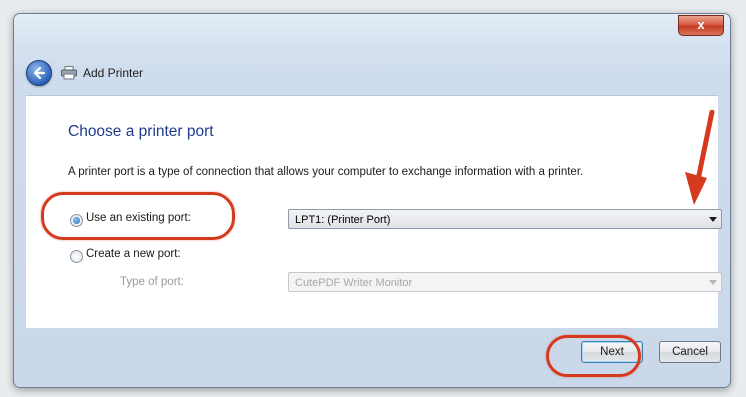 Image resolution: width=746 pixels, height=397 pixels. I want to click on back-arrow-icon, so click(39, 73).